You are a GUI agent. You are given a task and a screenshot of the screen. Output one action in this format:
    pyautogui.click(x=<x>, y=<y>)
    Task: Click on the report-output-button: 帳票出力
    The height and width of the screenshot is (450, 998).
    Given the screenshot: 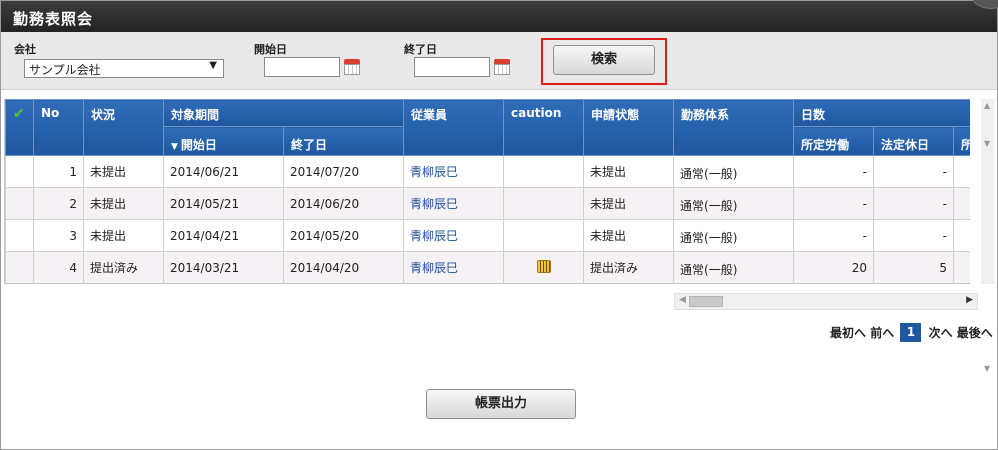 What is the action you would take?
    pyautogui.click(x=501, y=404)
    